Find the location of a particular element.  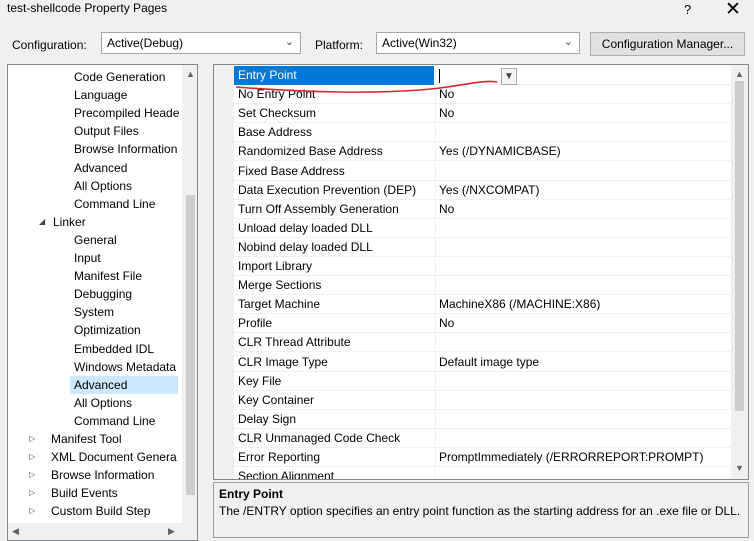

help-button: ? is located at coordinates (687, 9).